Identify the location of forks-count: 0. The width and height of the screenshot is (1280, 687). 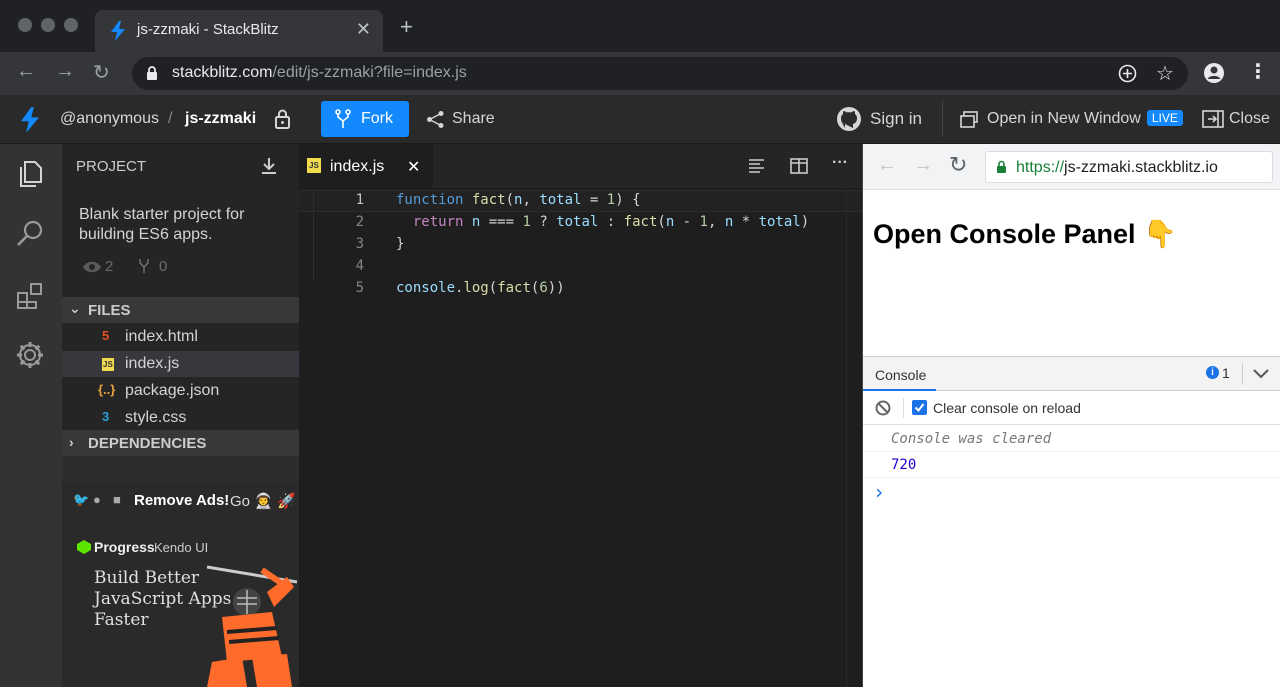
(163, 266).